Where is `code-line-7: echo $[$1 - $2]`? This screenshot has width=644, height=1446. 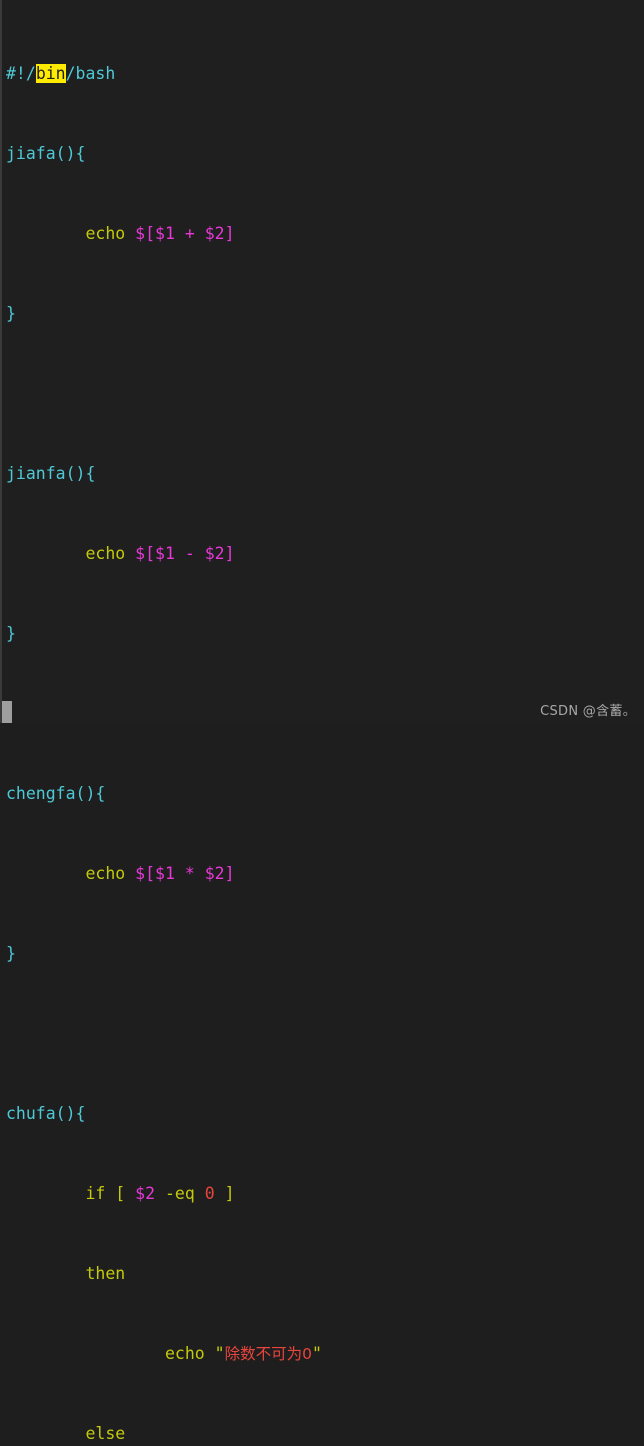
code-line-7: echo $[$1 - $2] is located at coordinates (325, 554).